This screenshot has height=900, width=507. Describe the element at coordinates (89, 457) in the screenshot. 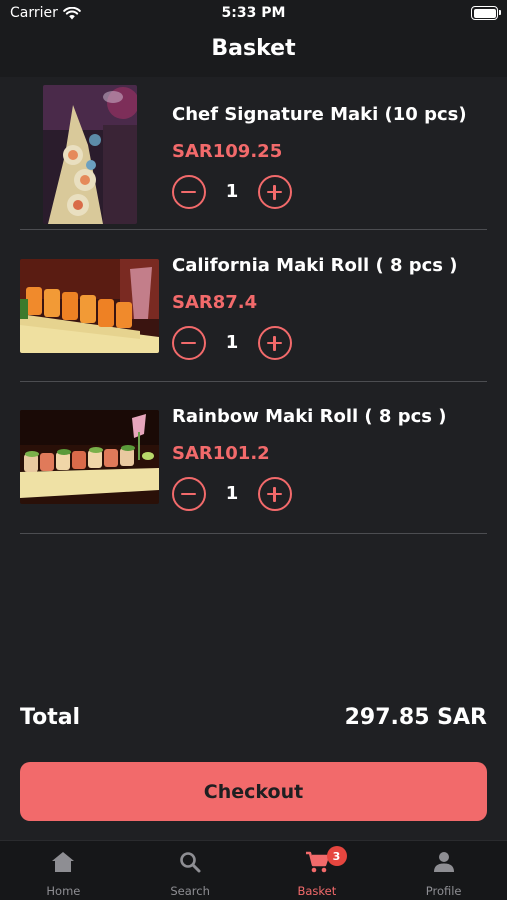

I see `rainbow-roll-photo` at that location.